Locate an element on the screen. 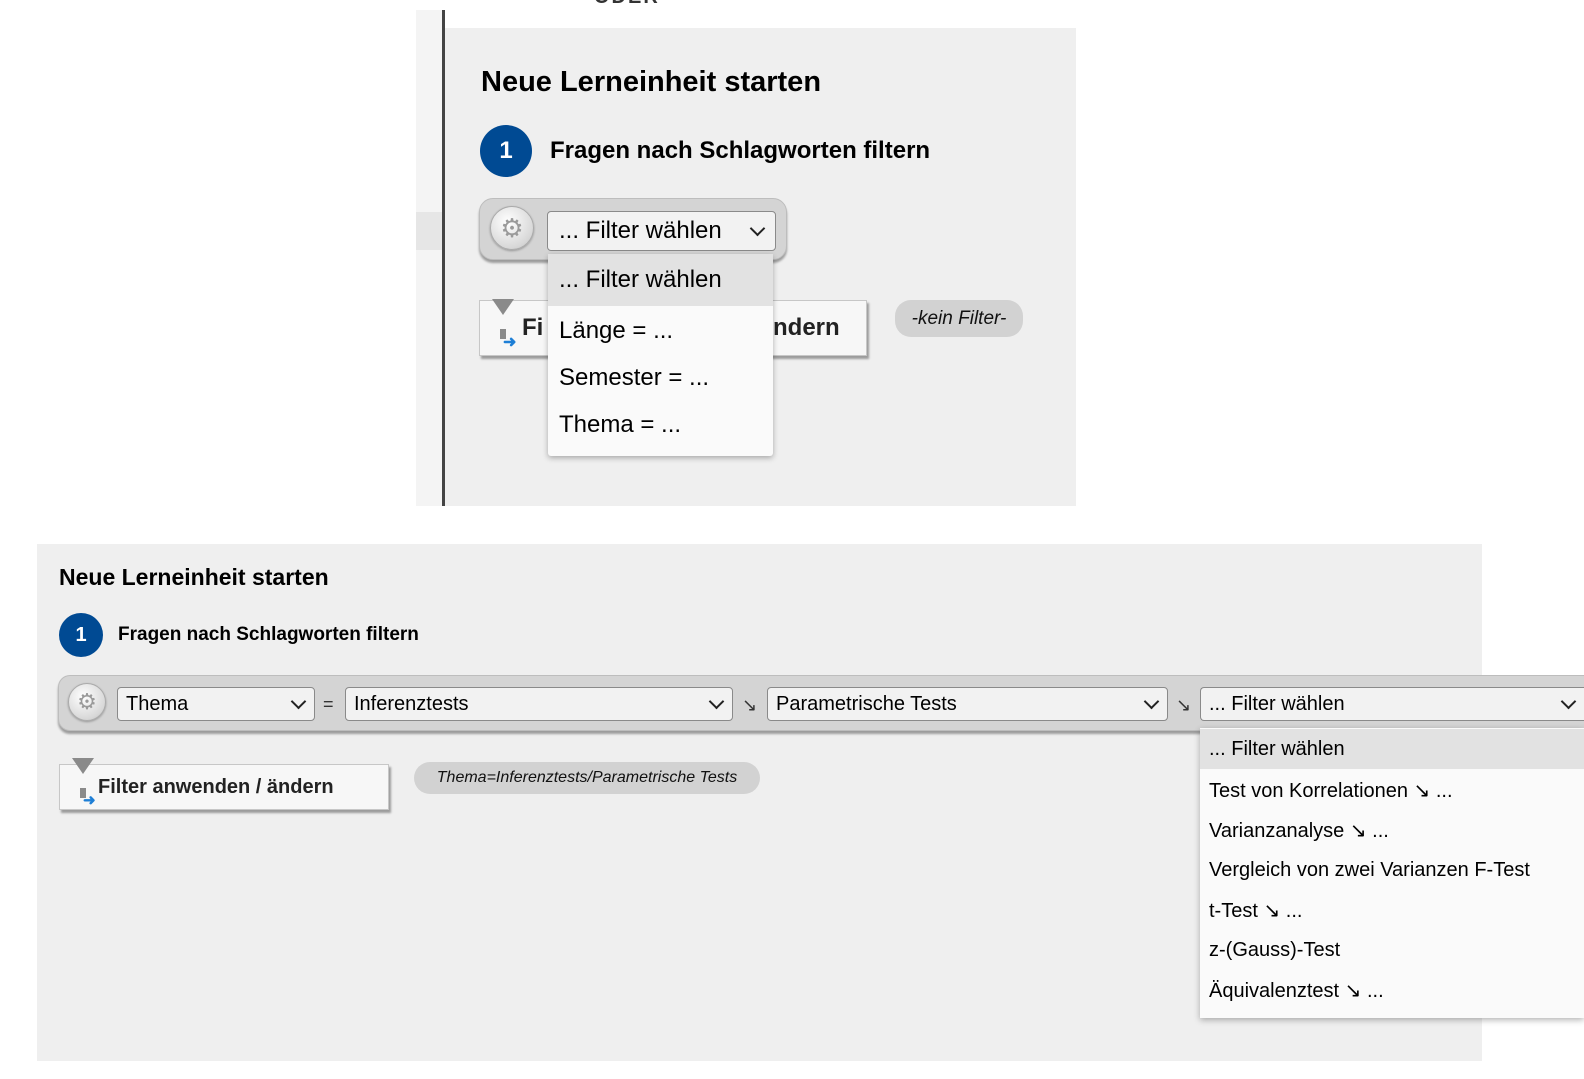 The height and width of the screenshot is (1079, 1584). apply-button-label-start: Fi is located at coordinates (533, 327).